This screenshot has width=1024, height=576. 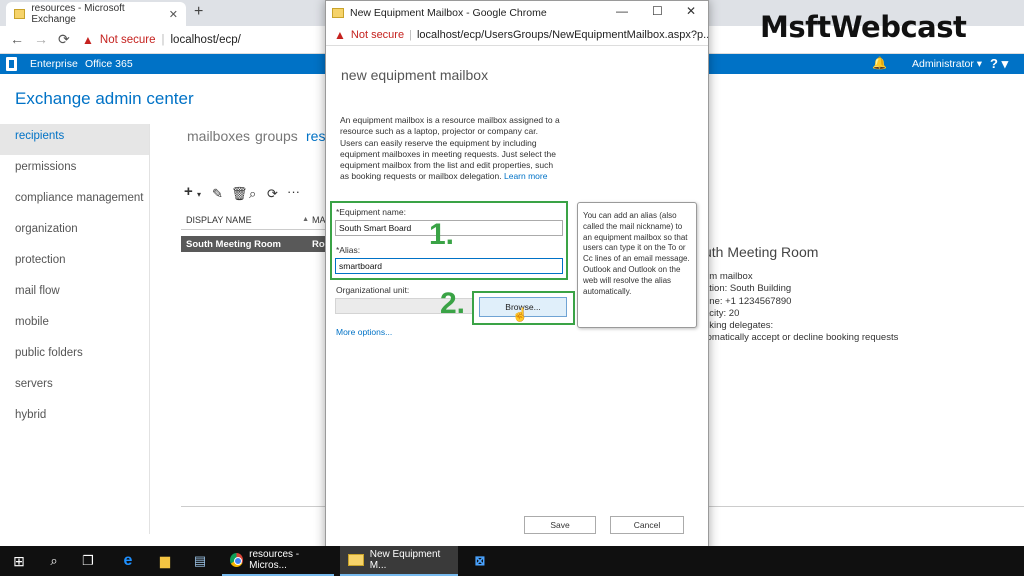 I want to click on browser-tab: resources - Microsoft Exchange ✕, so click(x=96, y=14).